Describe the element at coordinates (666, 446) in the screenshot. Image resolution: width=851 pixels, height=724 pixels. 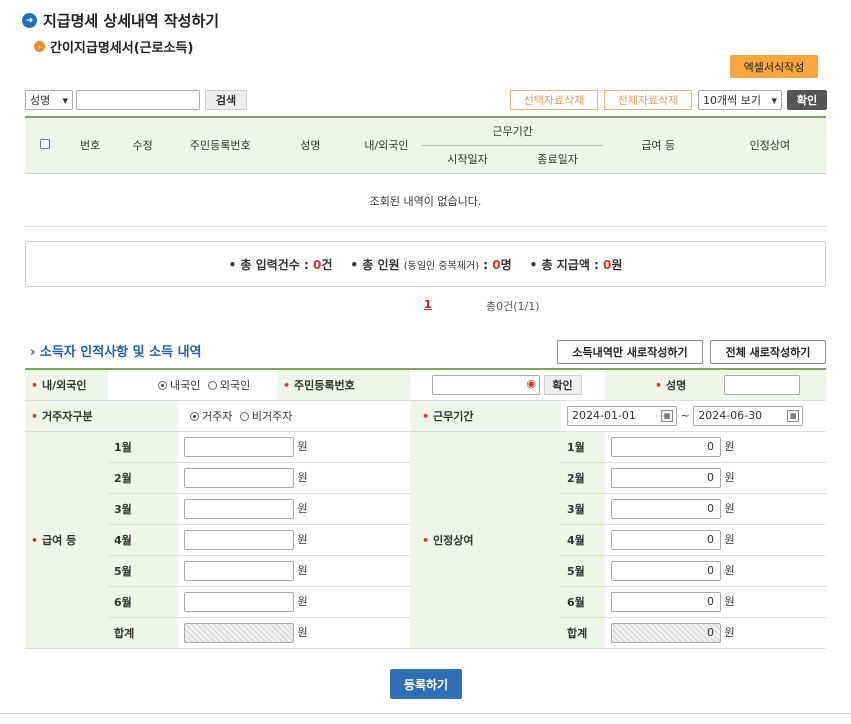
I see `bonus-month-1-input: 0` at that location.